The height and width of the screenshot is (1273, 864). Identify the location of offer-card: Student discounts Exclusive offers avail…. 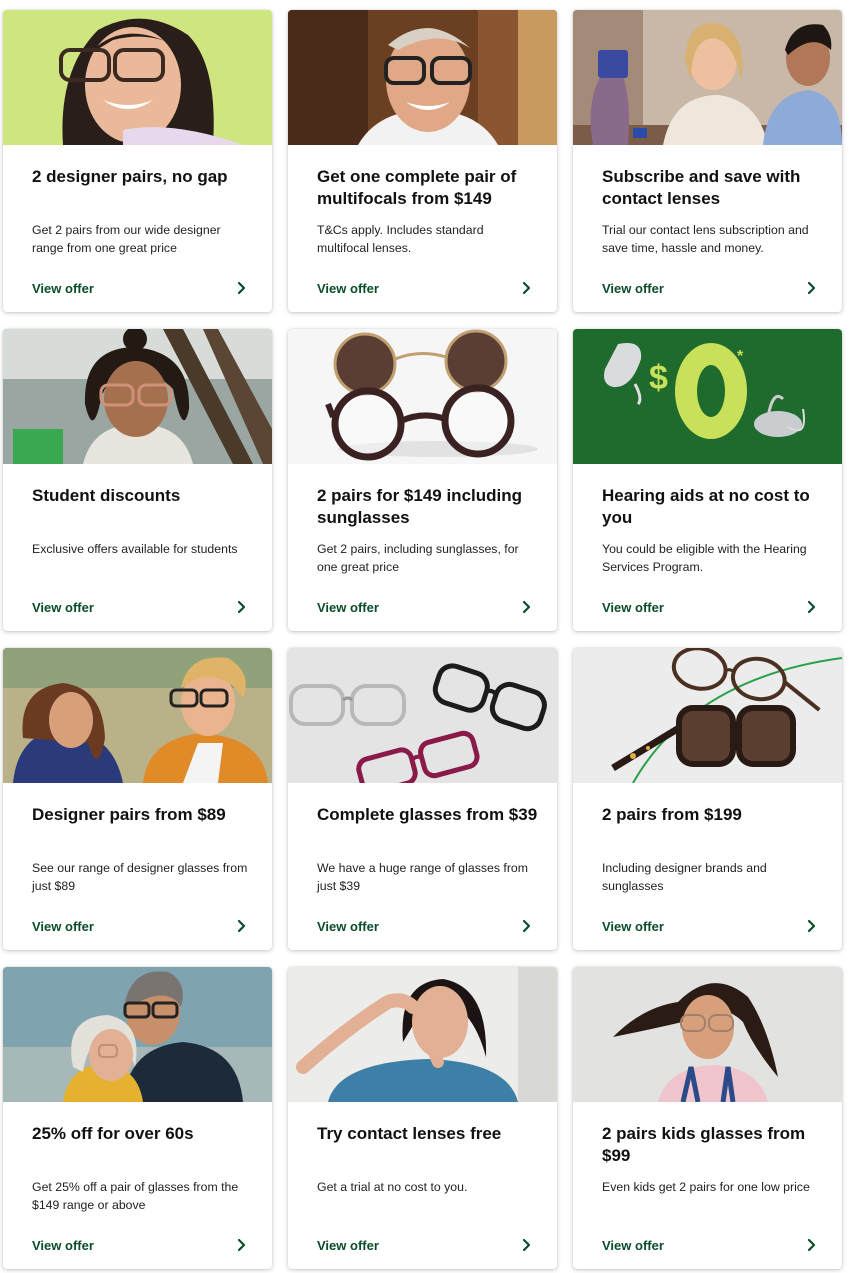
(137, 480).